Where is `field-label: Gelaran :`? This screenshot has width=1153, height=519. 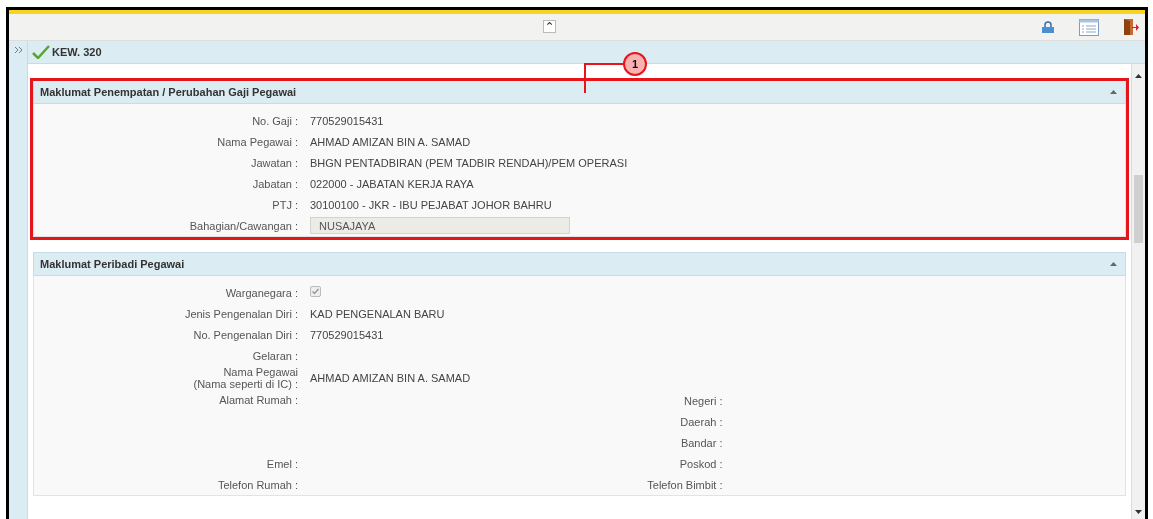
field-label: Gelaran : is located at coordinates (274, 355).